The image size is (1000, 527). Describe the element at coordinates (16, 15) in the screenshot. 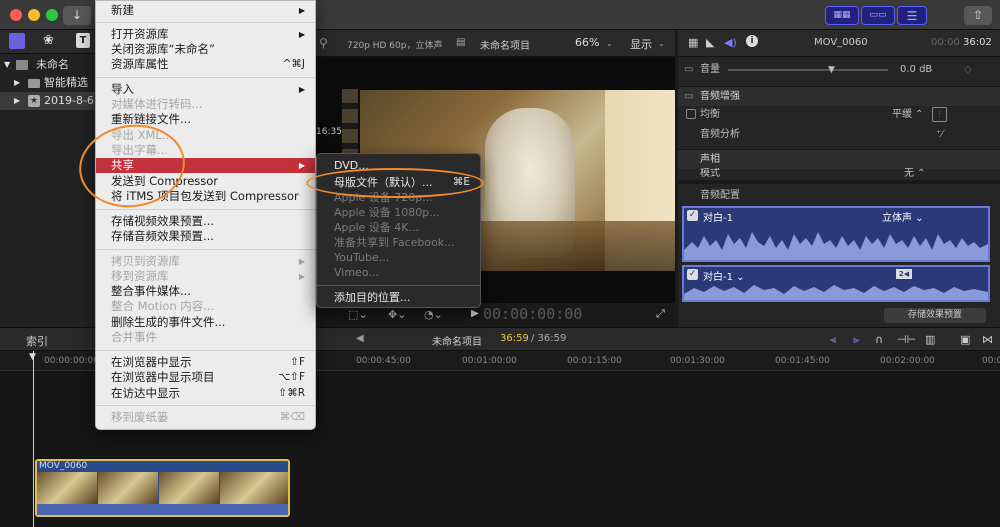

I see `close-window-button` at that location.